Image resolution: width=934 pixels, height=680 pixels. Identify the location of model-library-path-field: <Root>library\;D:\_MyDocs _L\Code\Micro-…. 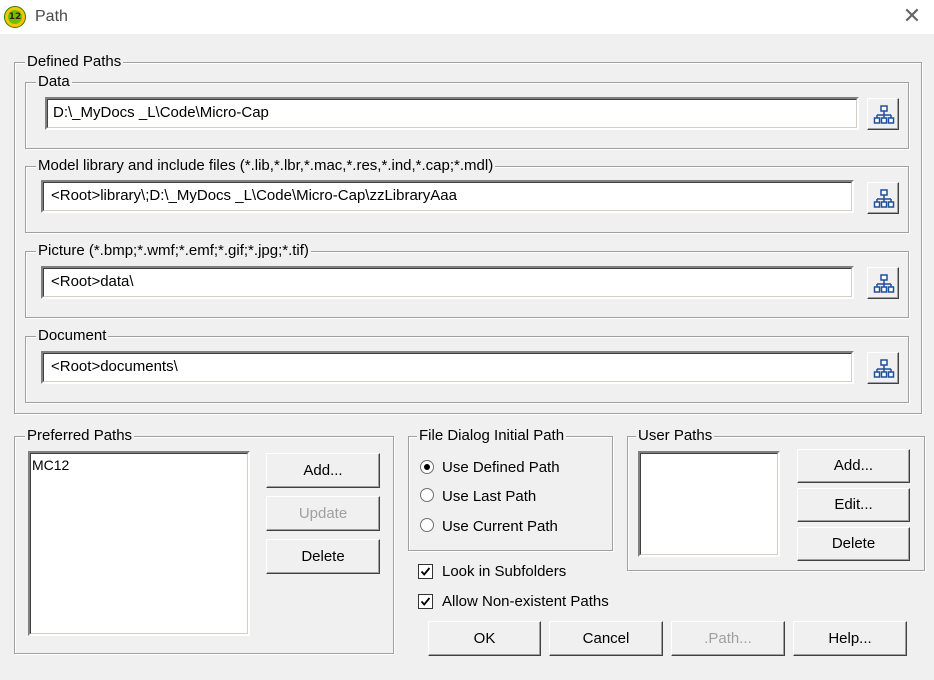
(447, 196).